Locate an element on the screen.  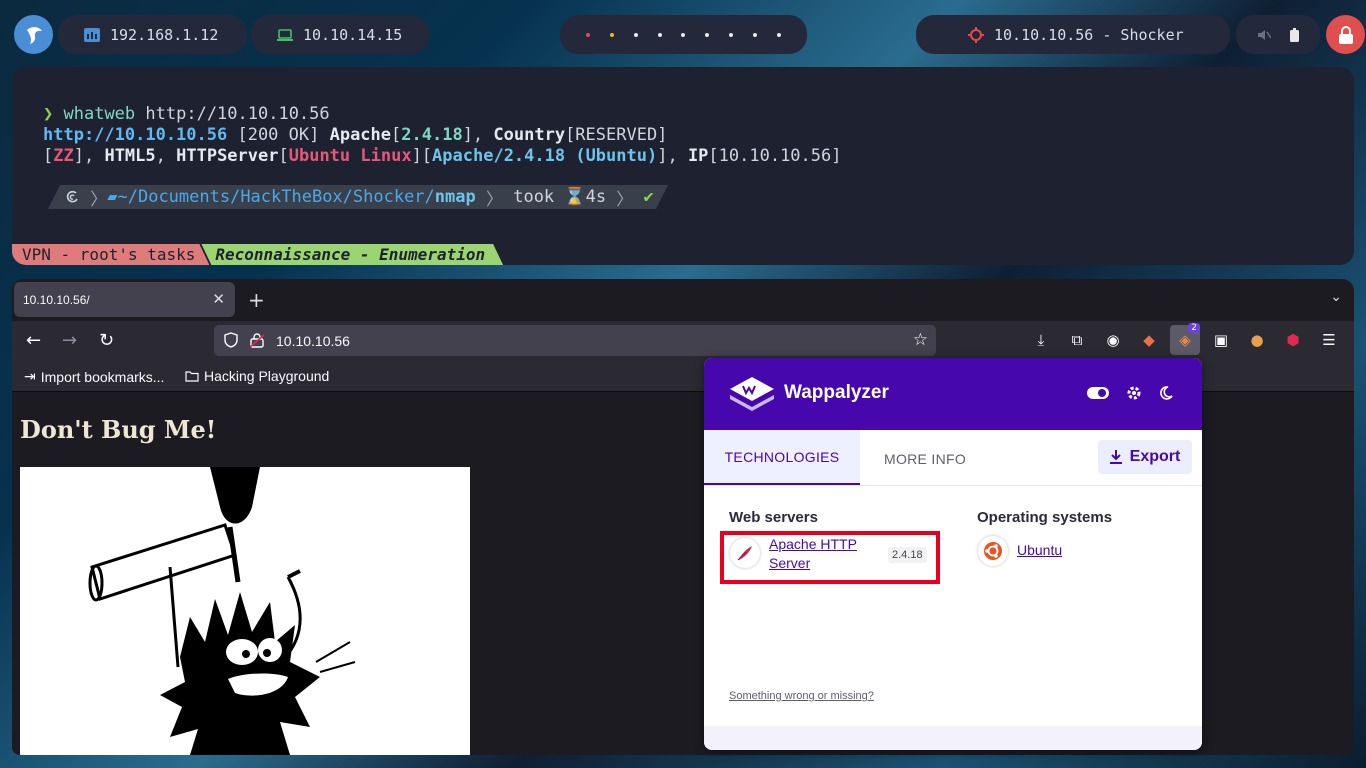
local-ip-widget: 192.168.1.12 is located at coordinates (152, 34).